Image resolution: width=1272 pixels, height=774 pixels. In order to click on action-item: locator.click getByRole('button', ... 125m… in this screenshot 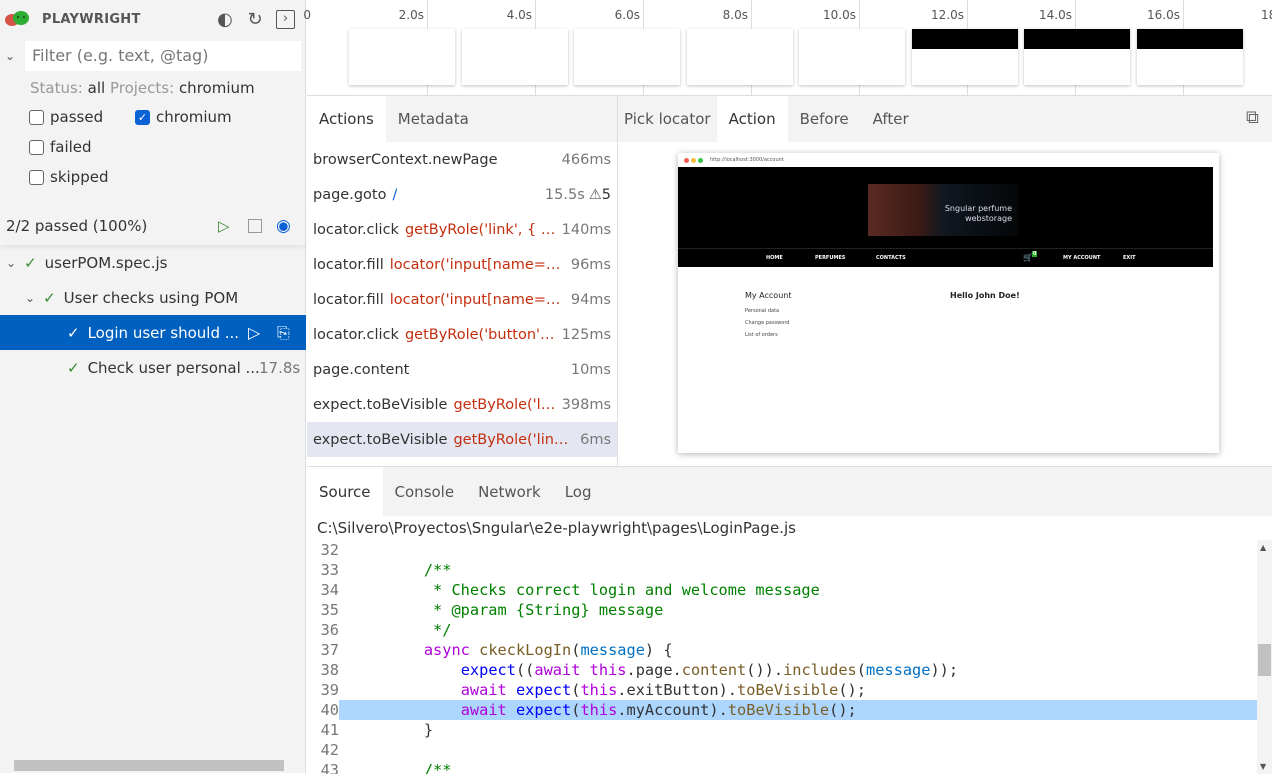, I will do `click(462, 334)`.